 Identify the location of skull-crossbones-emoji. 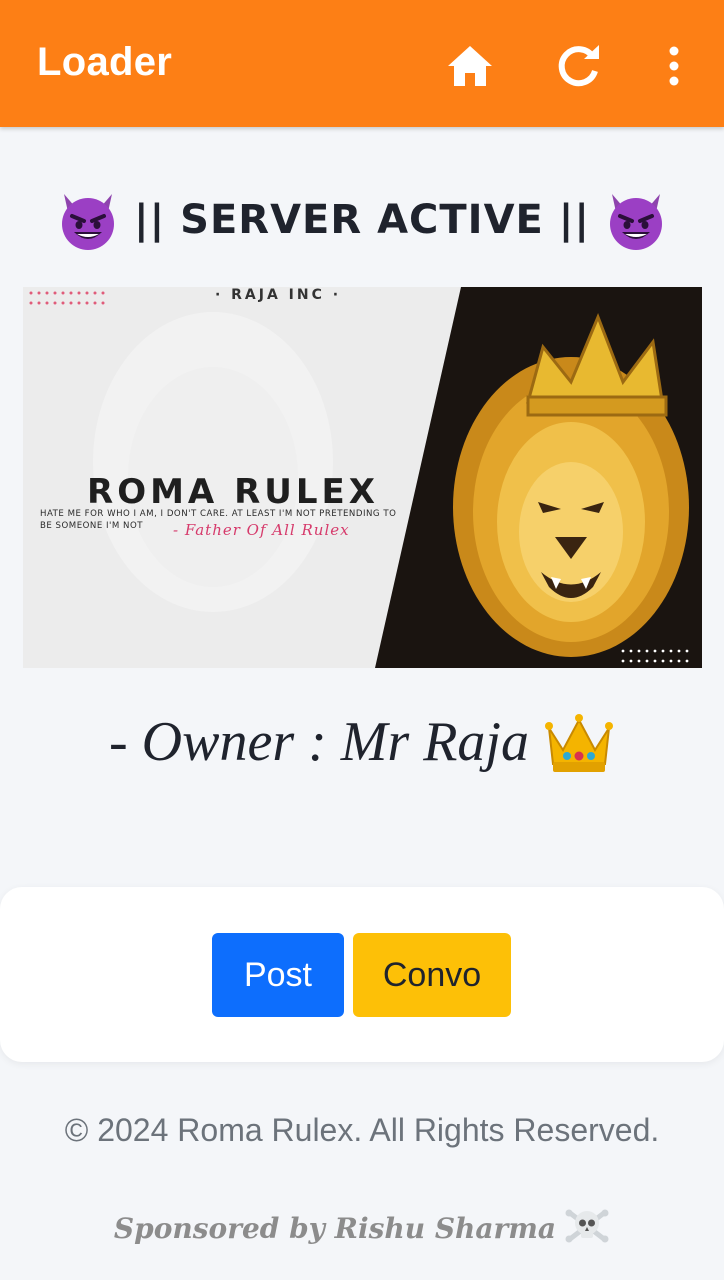
(587, 1226).